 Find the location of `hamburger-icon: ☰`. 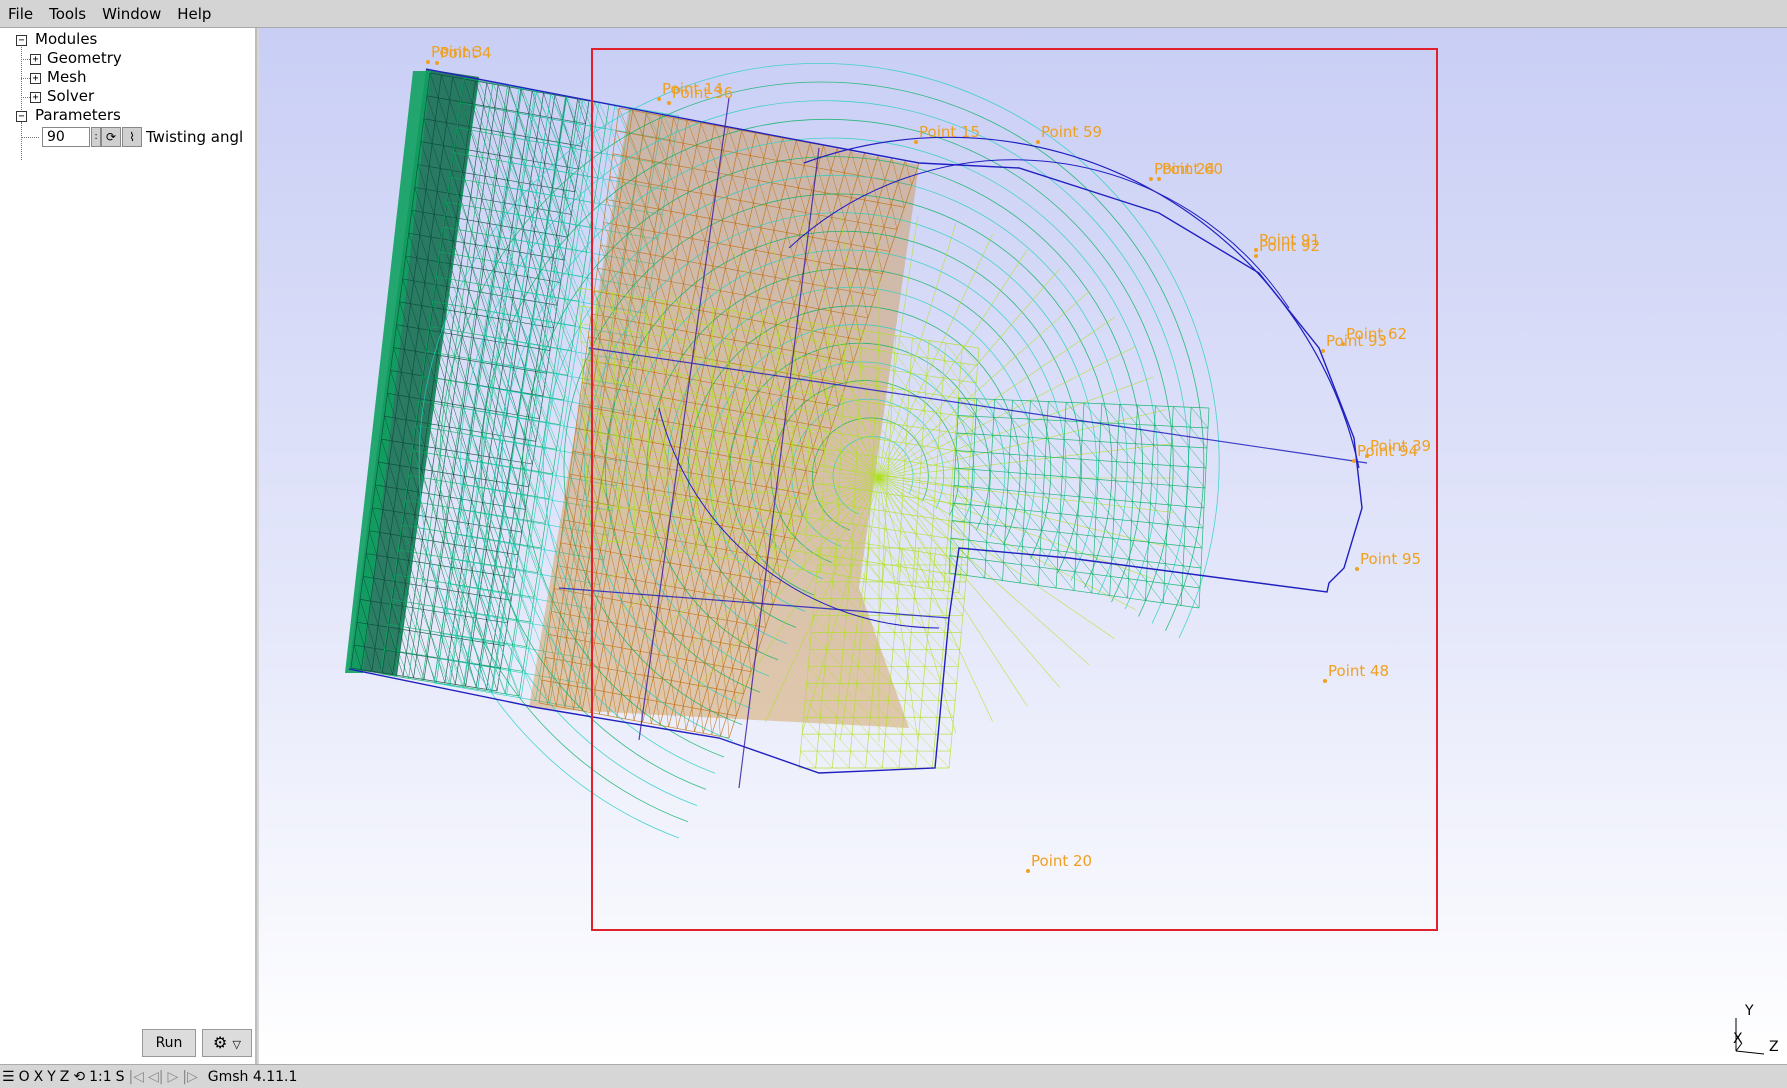

hamburger-icon: ☰ is located at coordinates (8, 1077).